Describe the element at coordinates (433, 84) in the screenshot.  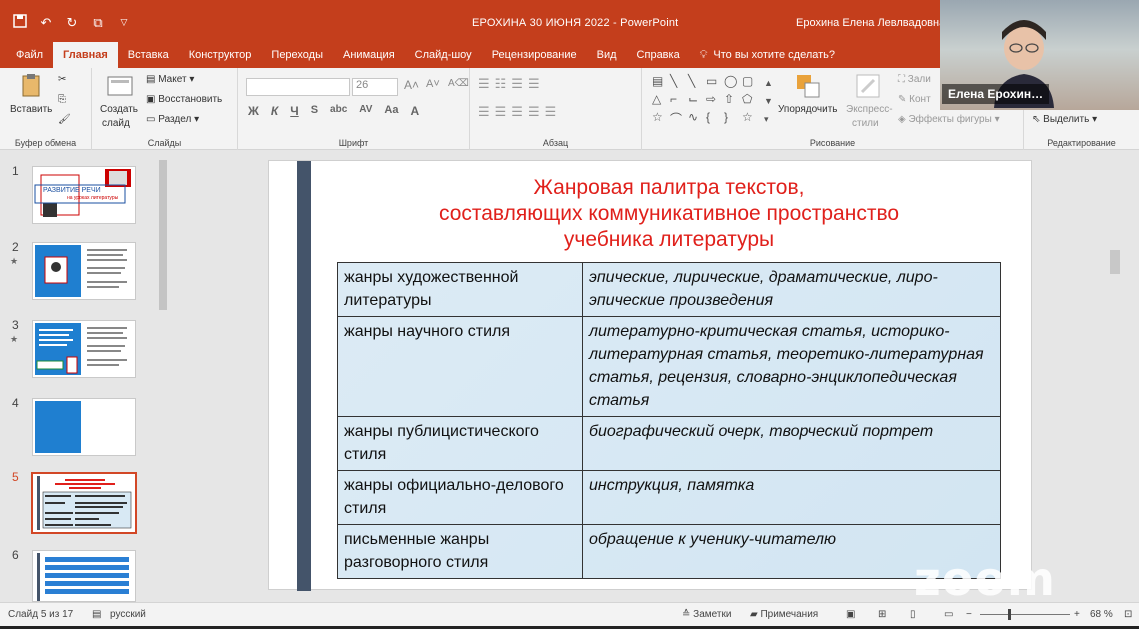
I see `shrink-font-icon: A˅` at that location.